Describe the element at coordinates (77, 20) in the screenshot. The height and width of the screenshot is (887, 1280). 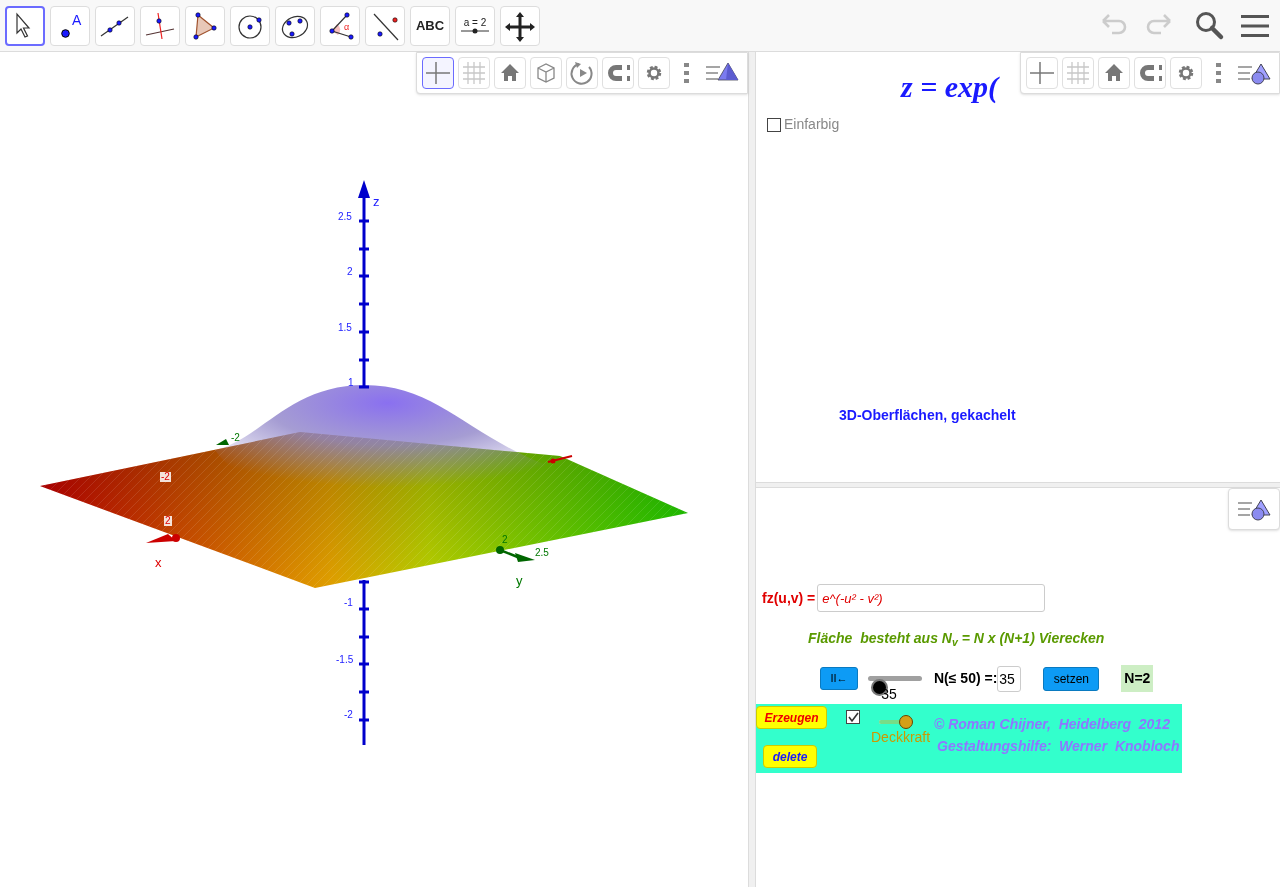
I see `tool-letter: A` at that location.